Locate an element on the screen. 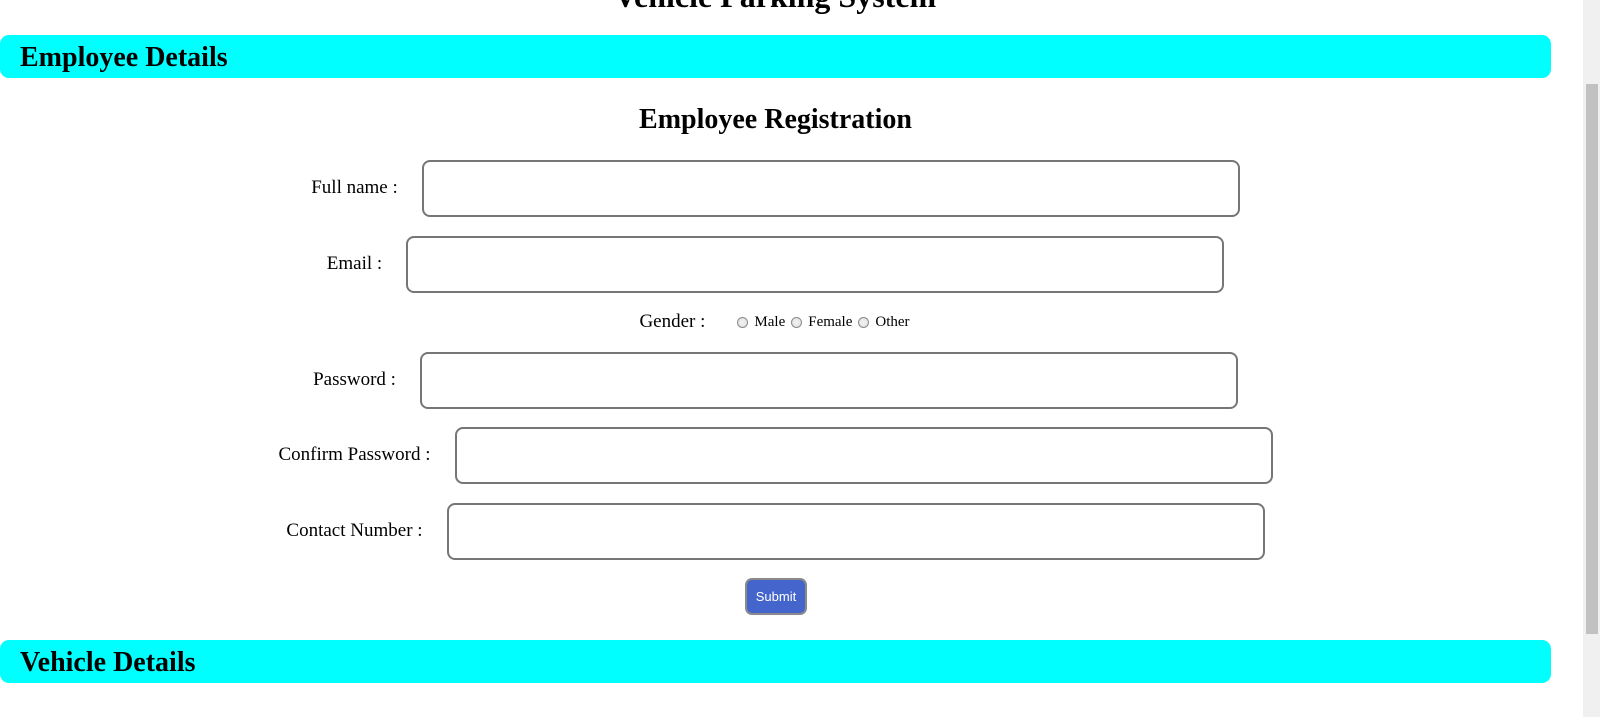 The width and height of the screenshot is (1600, 717). gender-option-female: Female is located at coordinates (819, 322).